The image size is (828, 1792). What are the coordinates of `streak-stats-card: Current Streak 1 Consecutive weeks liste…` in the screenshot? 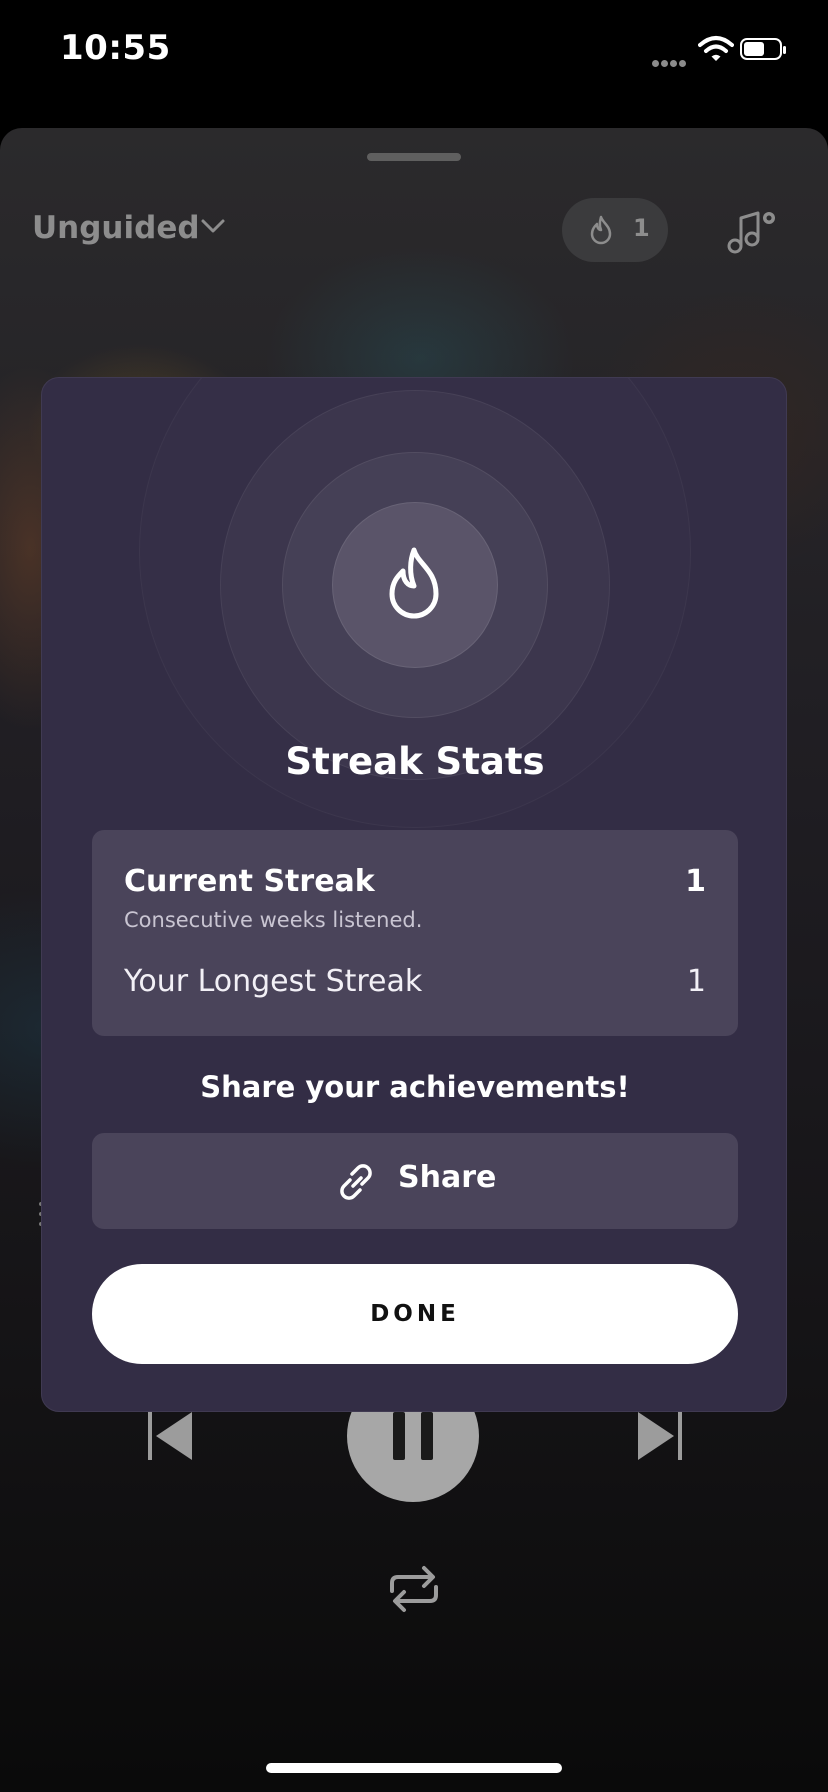 It's located at (415, 933).